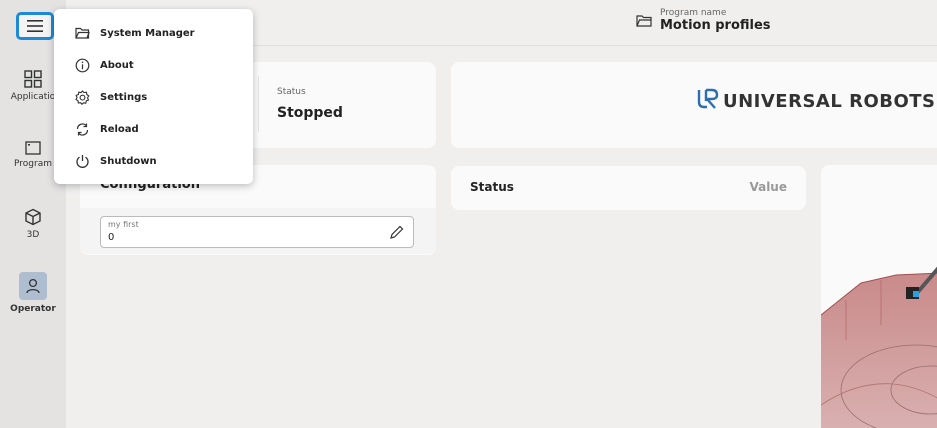 This screenshot has height=428, width=937. I want to click on grid-icon, so click(33, 79).